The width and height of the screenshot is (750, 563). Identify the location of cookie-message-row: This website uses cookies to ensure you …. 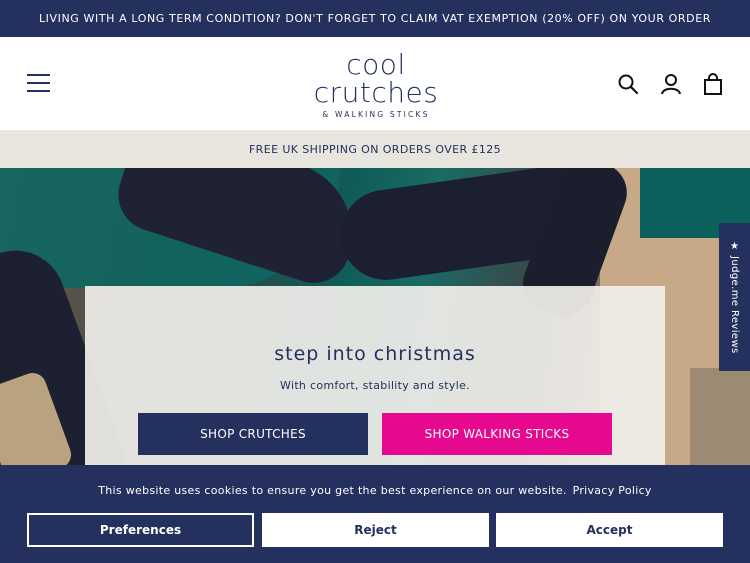
(375, 490).